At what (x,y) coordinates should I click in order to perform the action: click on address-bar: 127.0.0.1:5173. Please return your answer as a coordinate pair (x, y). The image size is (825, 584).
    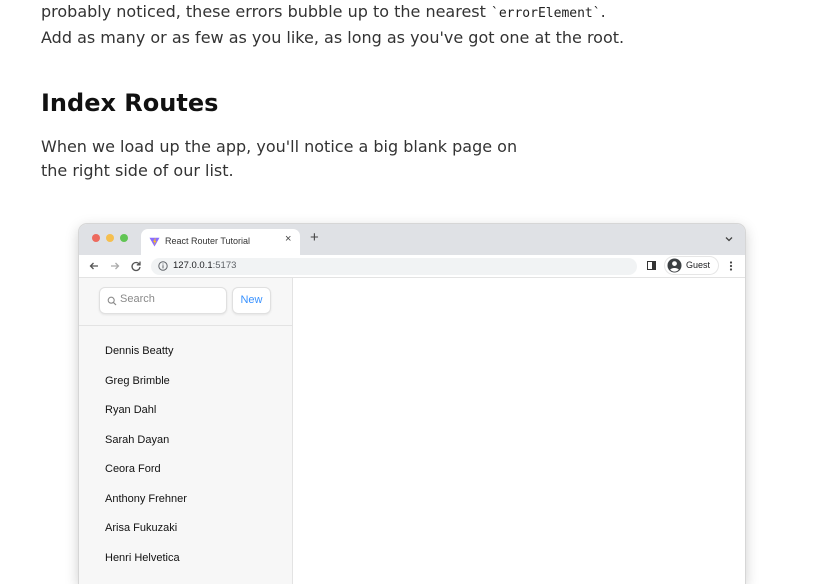
    Looking at the image, I should click on (394, 266).